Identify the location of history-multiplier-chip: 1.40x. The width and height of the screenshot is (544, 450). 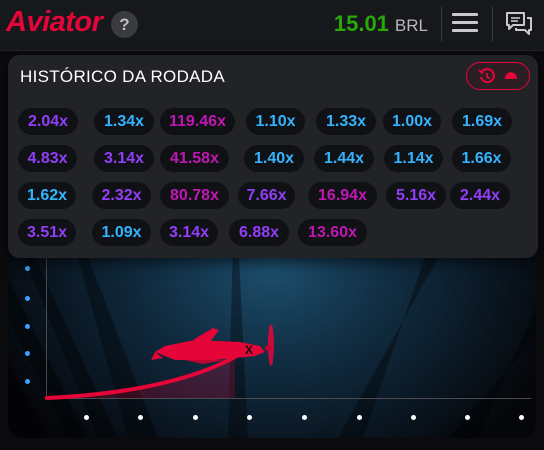
(274, 158).